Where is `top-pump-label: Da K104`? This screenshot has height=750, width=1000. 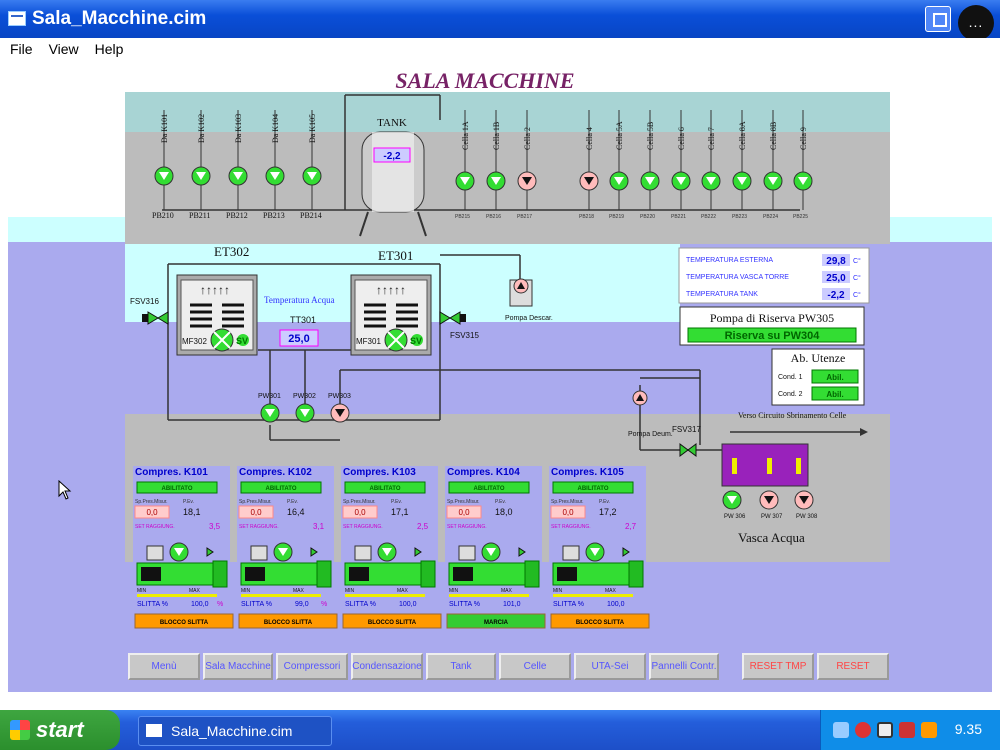 top-pump-label: Da K104 is located at coordinates (275, 128).